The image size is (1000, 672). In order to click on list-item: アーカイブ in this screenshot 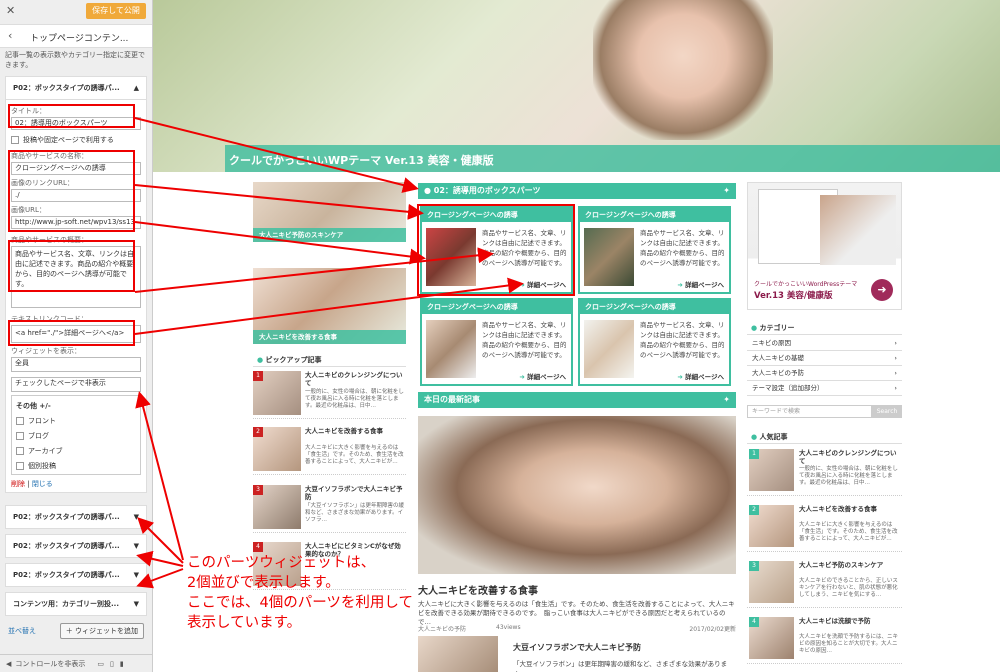, I will do `click(76, 450)`.